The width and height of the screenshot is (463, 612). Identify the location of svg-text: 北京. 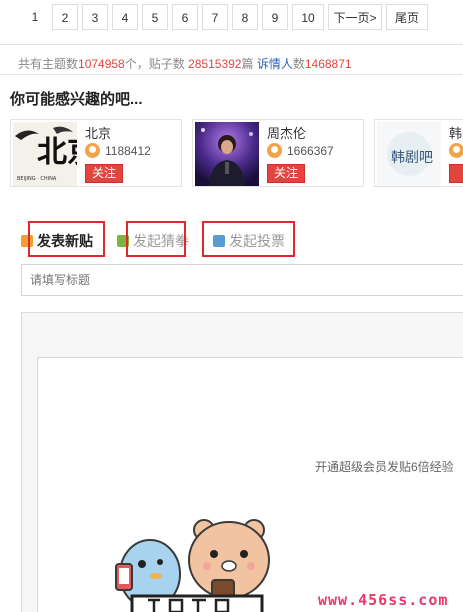
(57, 152).